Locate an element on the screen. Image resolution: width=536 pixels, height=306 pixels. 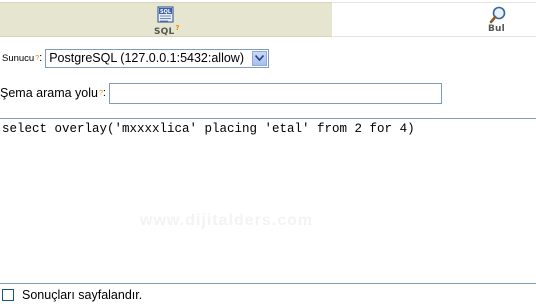
tab-find-label: Bul is located at coordinates (496, 29).